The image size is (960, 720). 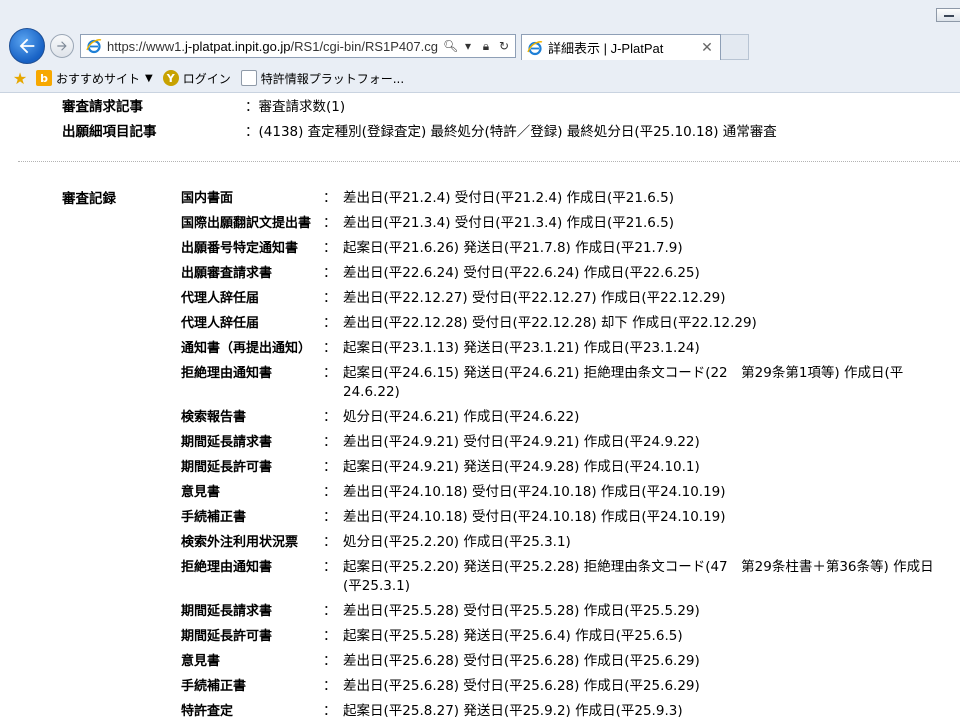 I want to click on record-detail: 起案日(平21.6.26) 発送日(平21.7.8) 作成日(平21.7.9), so click(x=513, y=248).